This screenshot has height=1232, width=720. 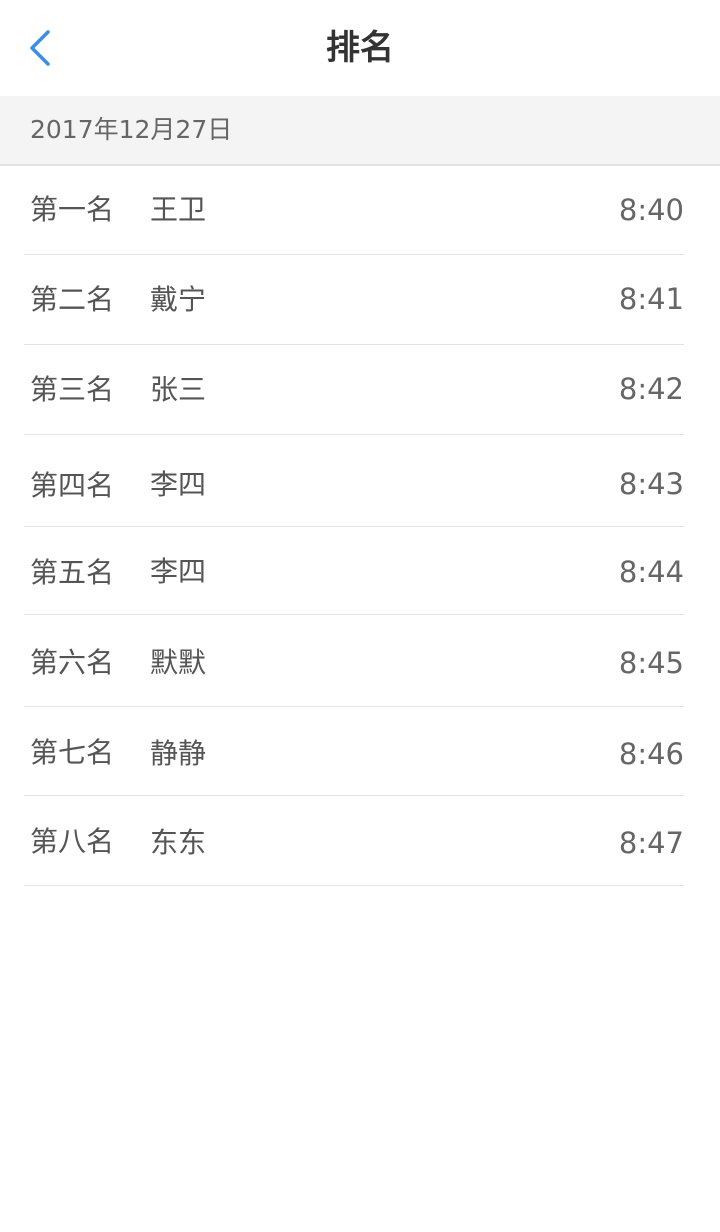 I want to click on ranking-row: 第二名 戴宁 8:41, so click(x=354, y=300).